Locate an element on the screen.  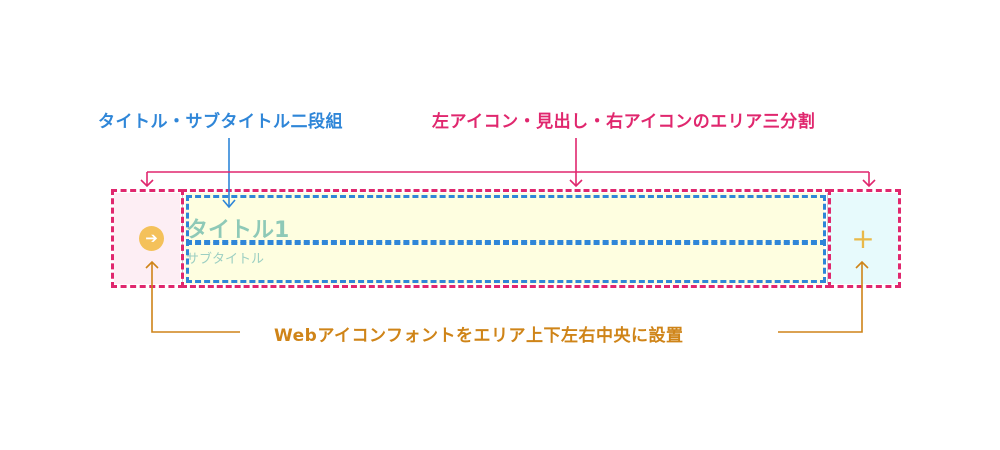
annotation-webfont-icon-centered: Webアイコンフォントをエリア上下左右中央に設置 is located at coordinates (479, 333).